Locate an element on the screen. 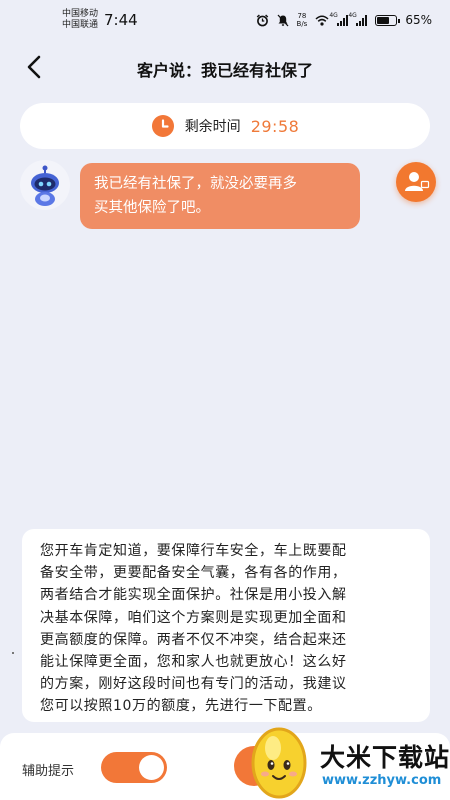 This screenshot has height=800, width=450. wifi-icon is located at coordinates (322, 20).